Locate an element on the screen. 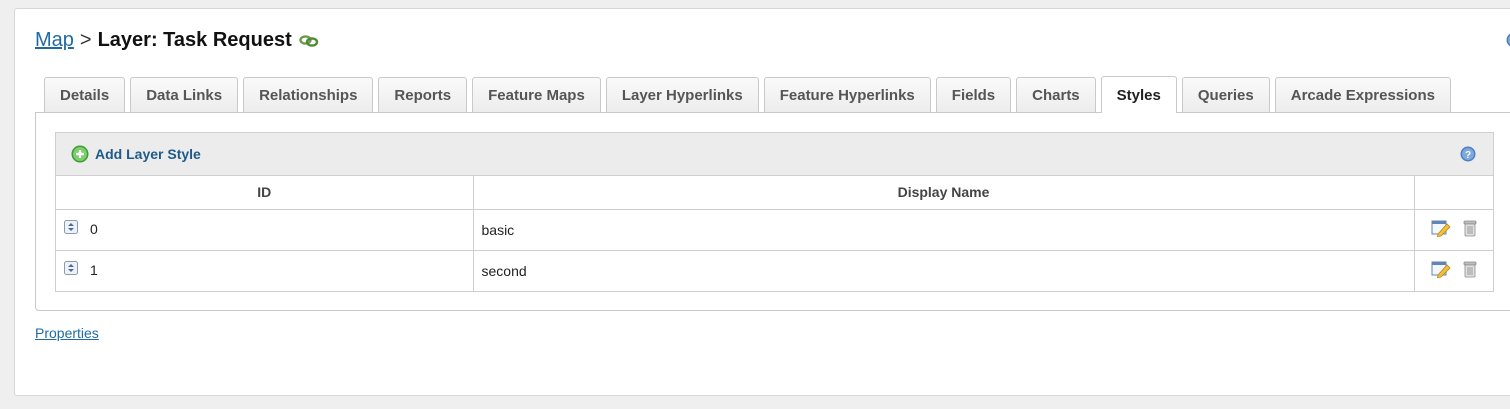 The height and width of the screenshot is (409, 1510). breadcrumb-map-link: Map is located at coordinates (54, 40).